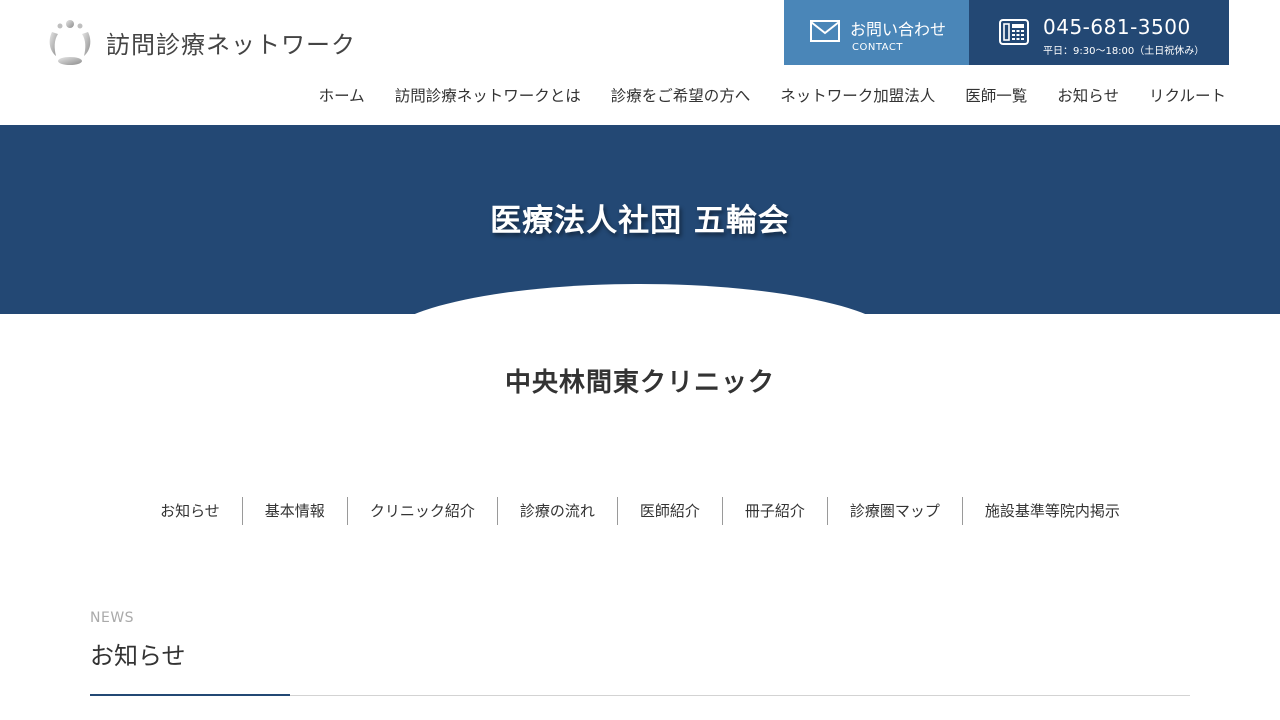 Image resolution: width=1280 pixels, height=720 pixels. I want to click on gnav-item-members: ネットワーク加盟法人, so click(857, 95).